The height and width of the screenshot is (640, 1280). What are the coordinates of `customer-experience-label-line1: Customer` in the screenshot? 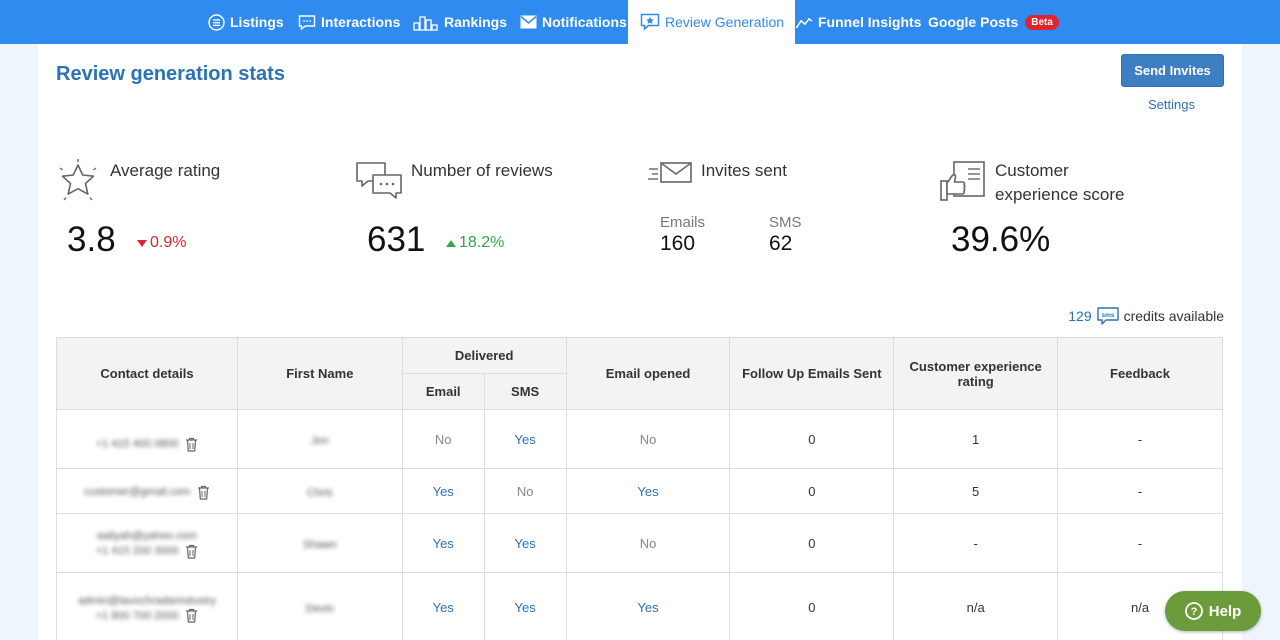 It's located at (1032, 170).